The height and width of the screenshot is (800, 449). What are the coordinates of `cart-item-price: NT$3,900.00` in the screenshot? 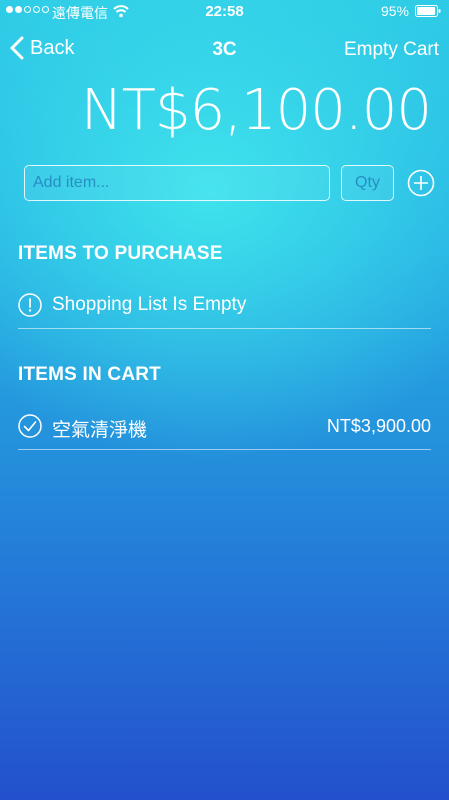 It's located at (378, 426).